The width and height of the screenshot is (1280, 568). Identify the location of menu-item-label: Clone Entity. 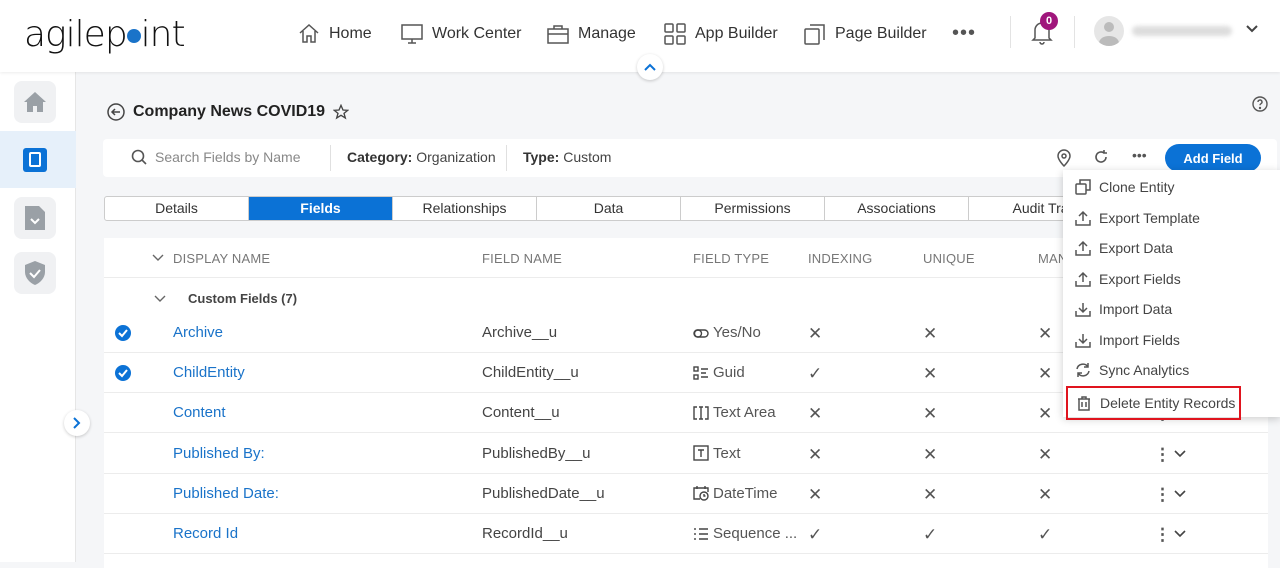
(1137, 187).